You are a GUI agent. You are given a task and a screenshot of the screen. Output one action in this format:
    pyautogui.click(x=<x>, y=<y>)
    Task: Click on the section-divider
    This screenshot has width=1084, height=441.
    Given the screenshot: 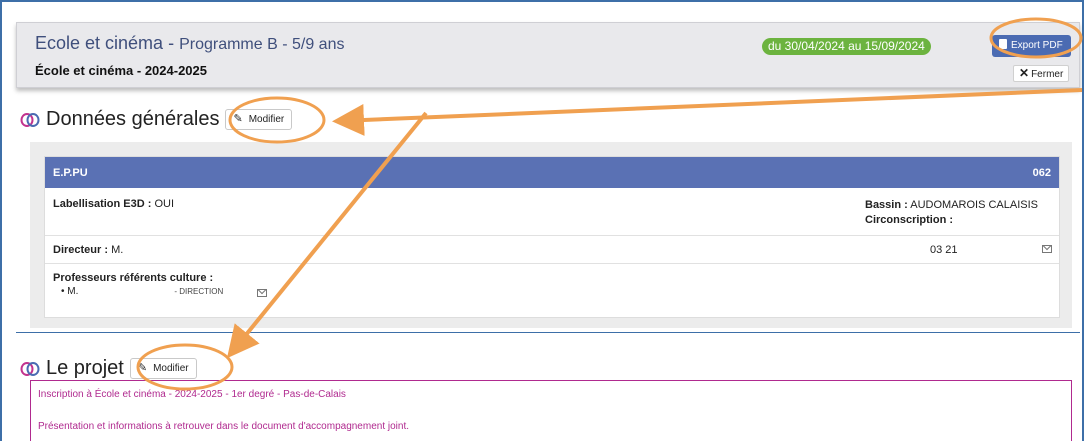 What is the action you would take?
    pyautogui.click(x=548, y=332)
    